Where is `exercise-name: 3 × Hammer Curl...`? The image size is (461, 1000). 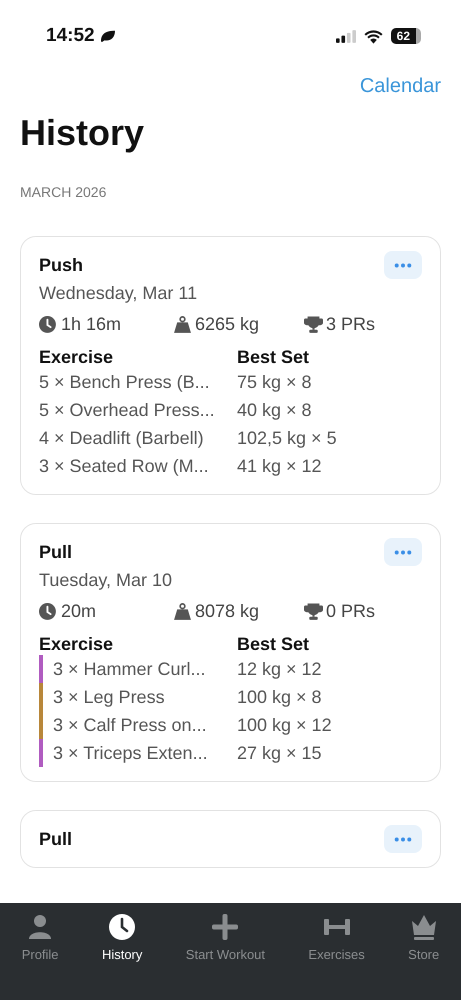
exercise-name: 3 × Hammer Curl... is located at coordinates (129, 669).